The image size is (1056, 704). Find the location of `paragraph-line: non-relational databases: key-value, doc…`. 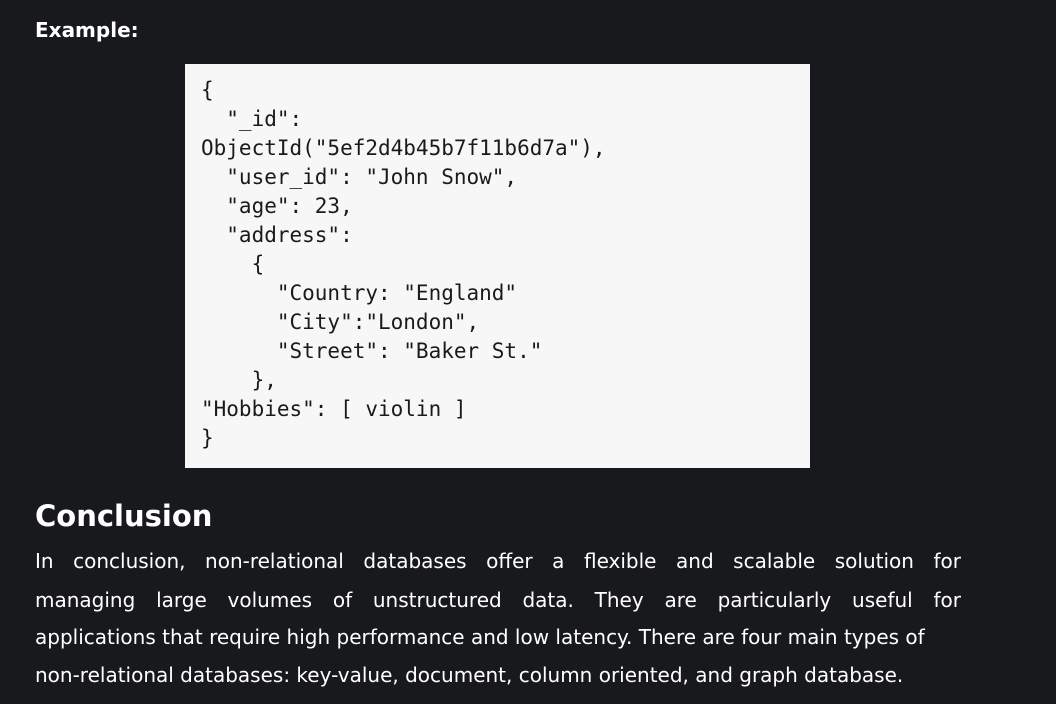

paragraph-line: non-relational databases: key-value, doc… is located at coordinates (469, 675).